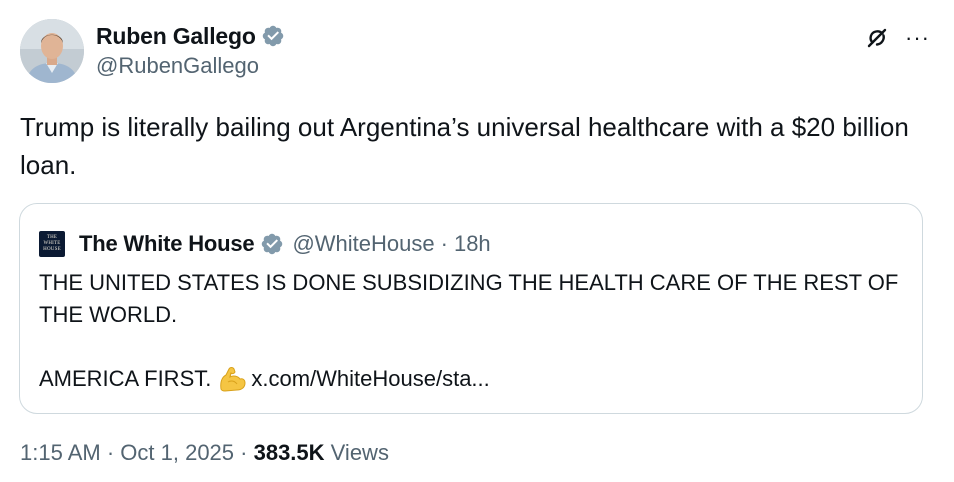  What do you see at coordinates (472, 244) in the screenshot?
I see `quoted-tweet-age: 18h` at bounding box center [472, 244].